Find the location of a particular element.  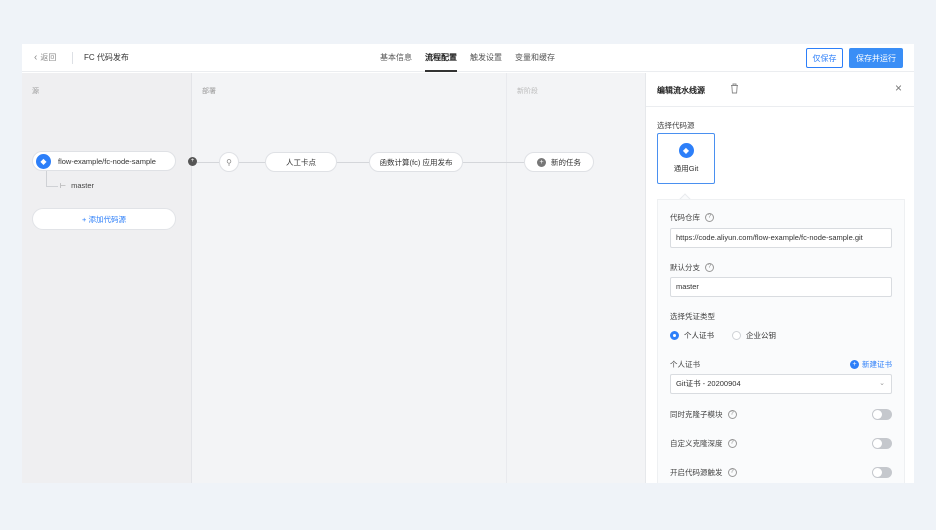

radio-label: 企业公钥 is located at coordinates (761, 335).